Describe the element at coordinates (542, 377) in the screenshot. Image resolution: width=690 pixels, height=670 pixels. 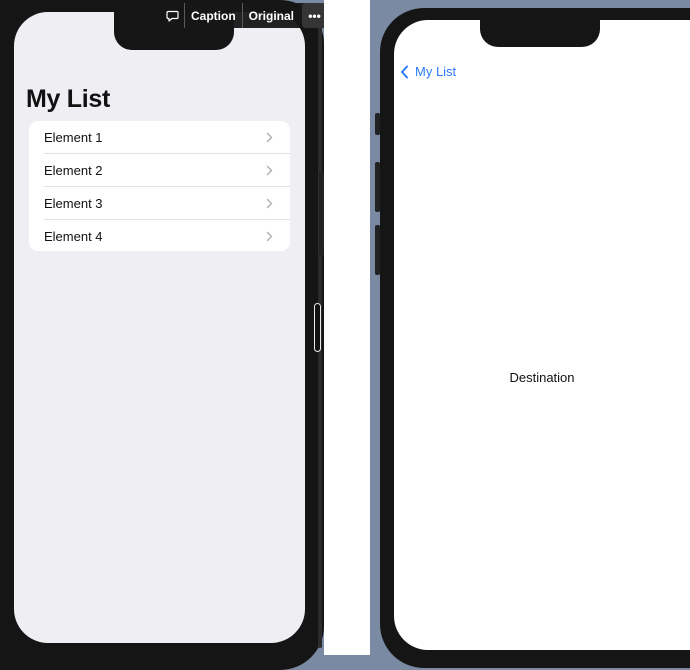
I see `destination-label: Destination` at that location.